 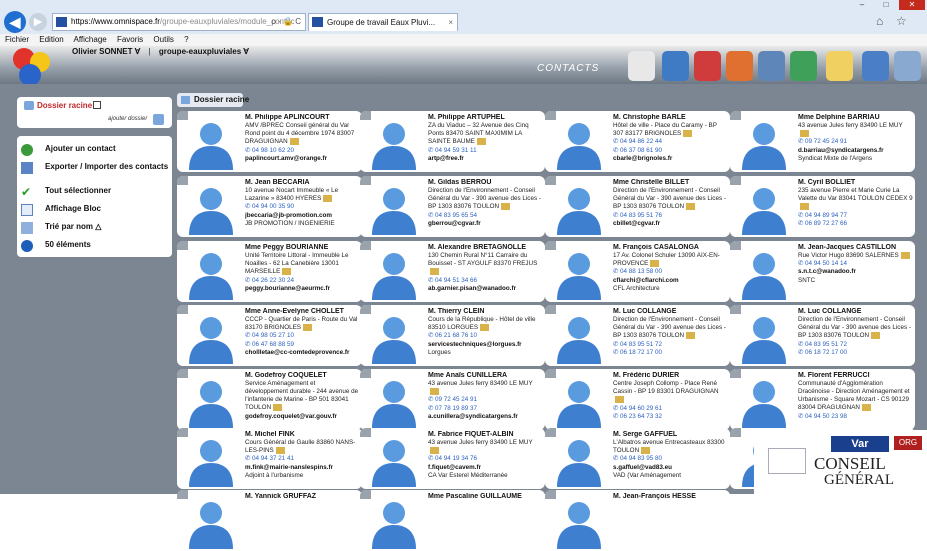 What do you see at coordinates (200, 51) in the screenshot?
I see `group-name: groupe-eauxpluviales` at bounding box center [200, 51].